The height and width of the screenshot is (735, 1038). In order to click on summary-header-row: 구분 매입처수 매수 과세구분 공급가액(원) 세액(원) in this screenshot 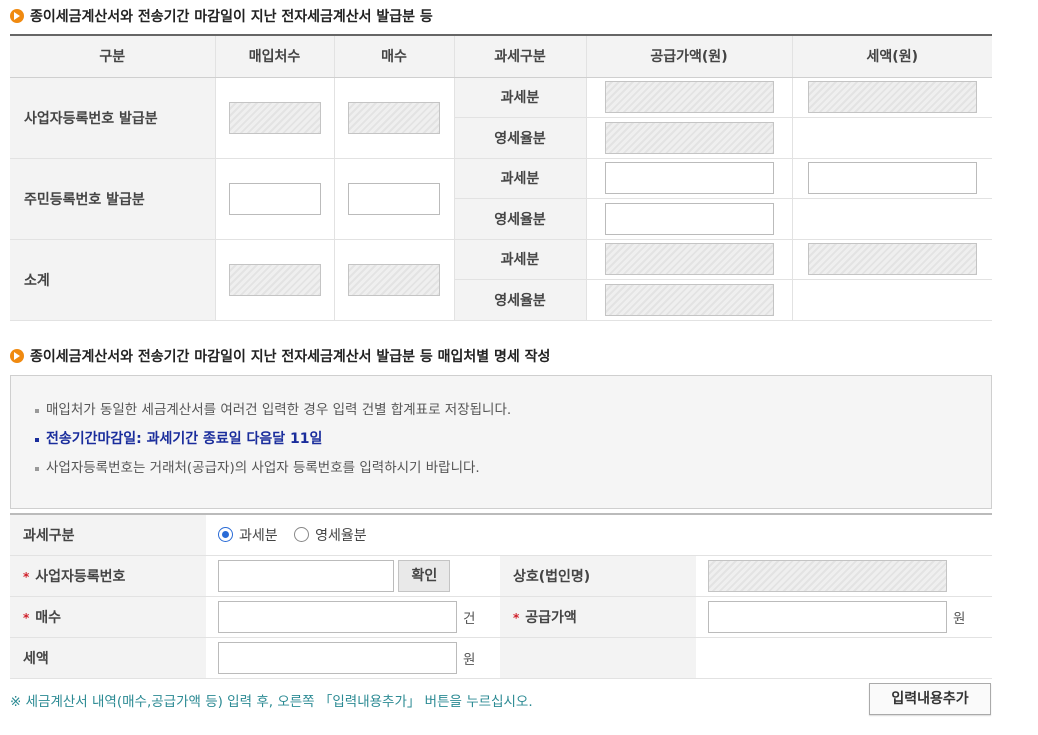, I will do `click(501, 56)`.